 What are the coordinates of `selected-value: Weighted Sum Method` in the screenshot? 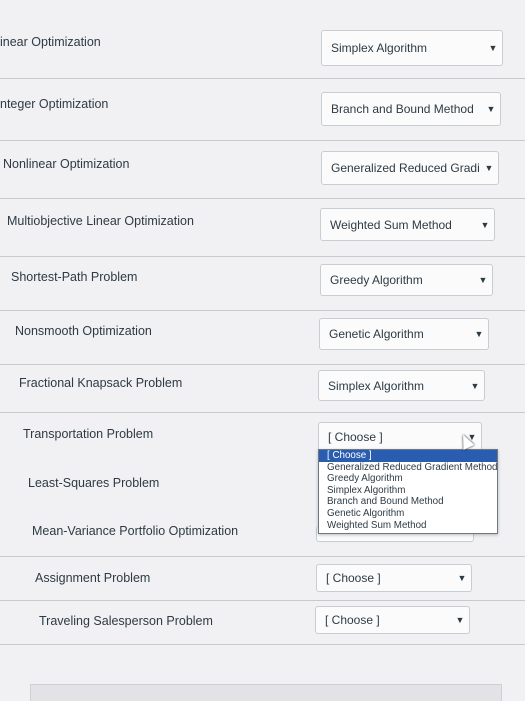 It's located at (391, 224).